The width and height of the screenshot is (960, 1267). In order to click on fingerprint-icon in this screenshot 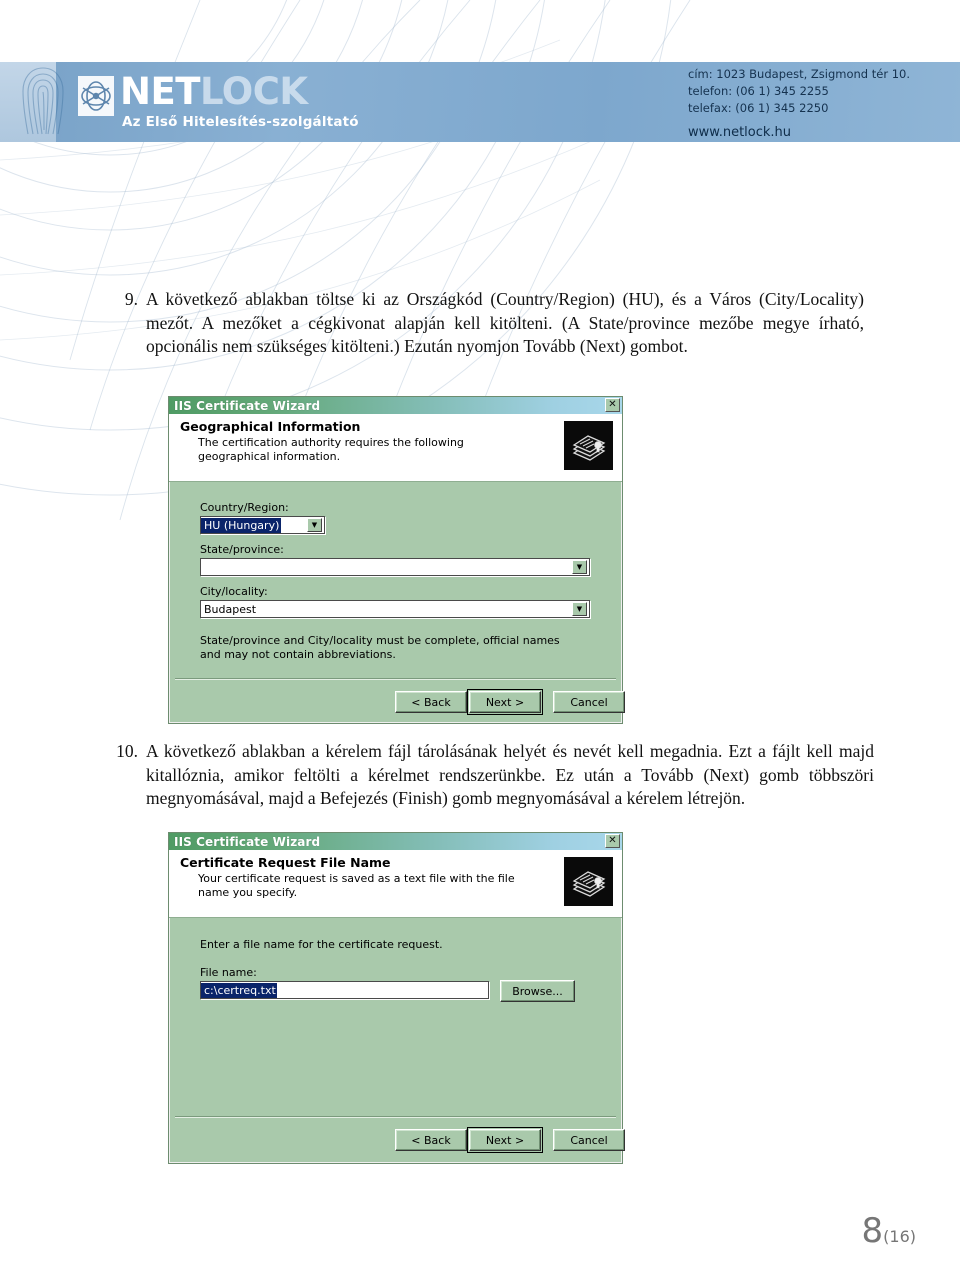, I will do `click(43, 101)`.